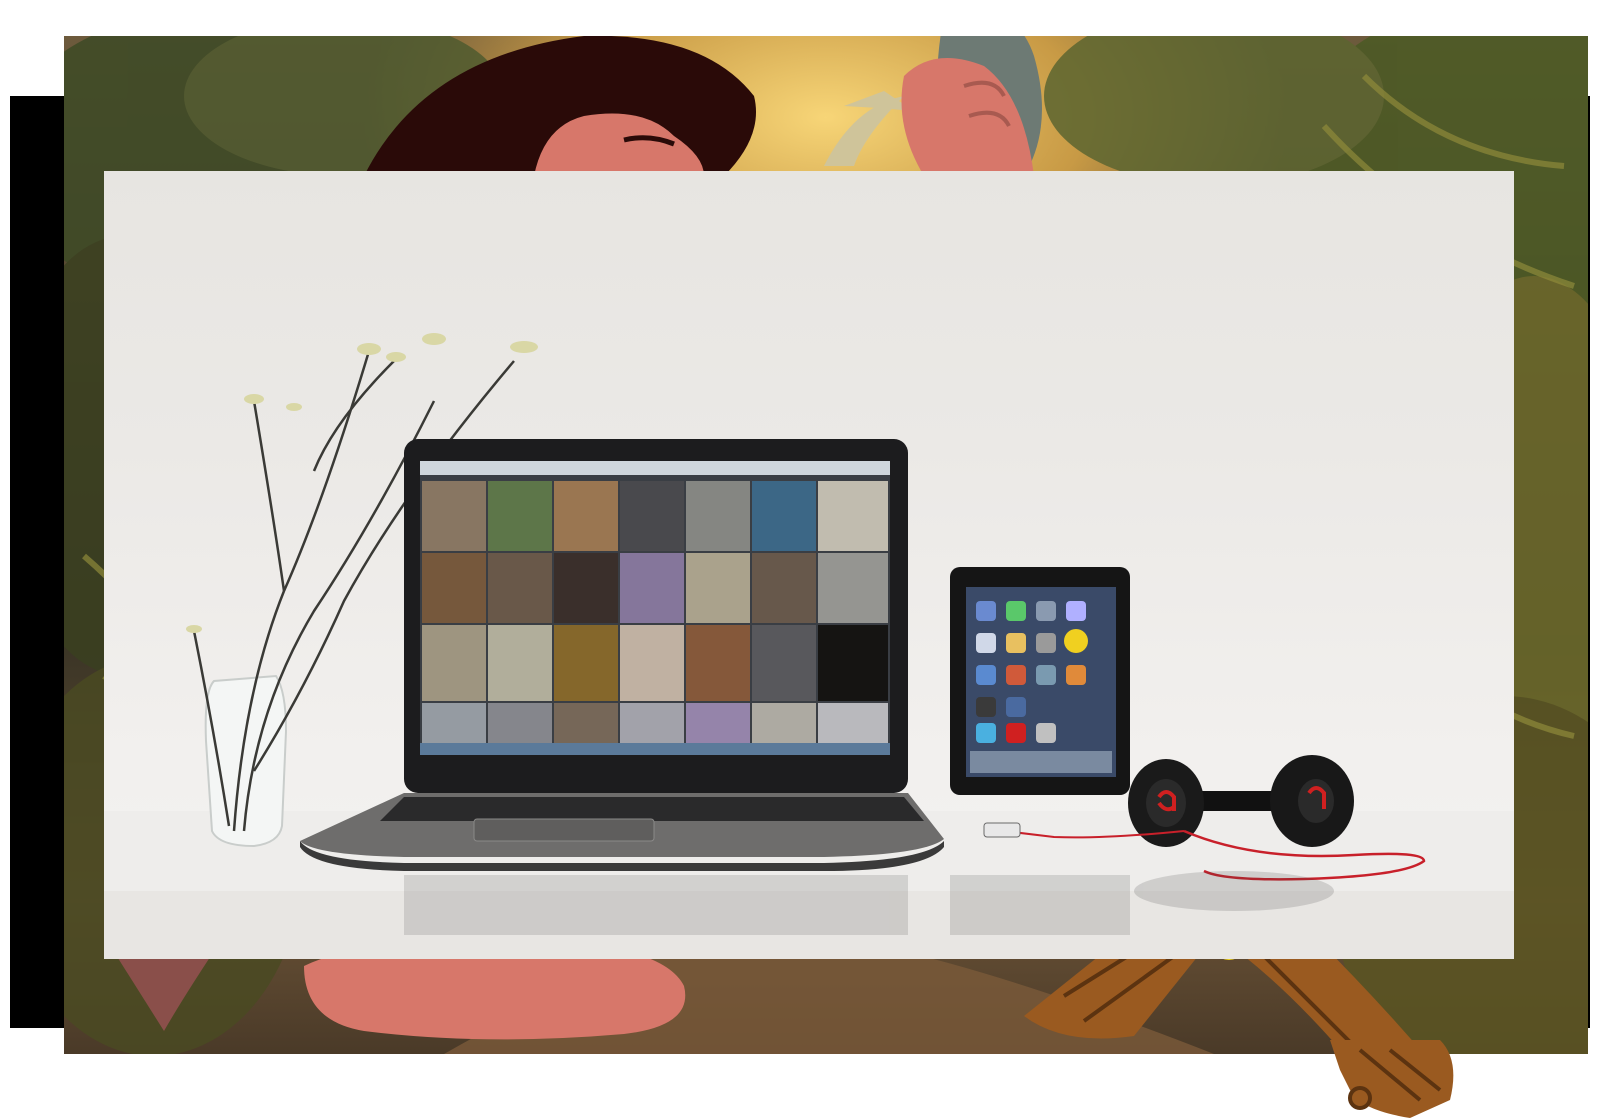 The image size is (1600, 1119). Describe the element at coordinates (971, 106) in the screenshot. I see `stone-club-icon` at that location.